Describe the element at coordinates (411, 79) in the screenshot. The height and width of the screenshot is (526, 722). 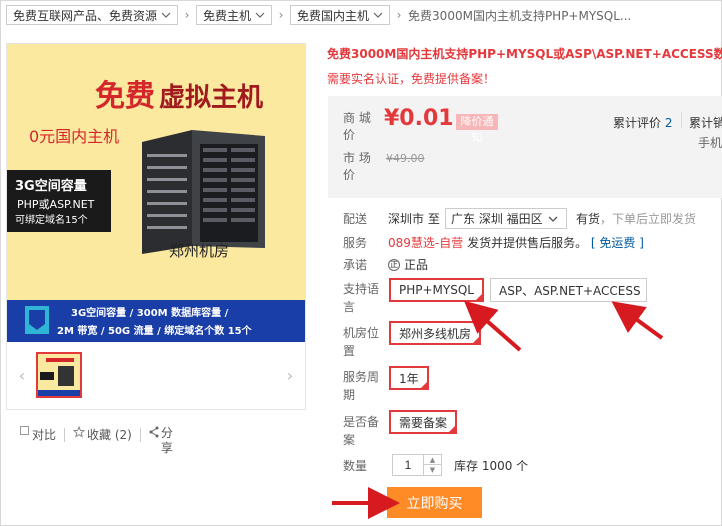
I see `product-notice: 需要实名认证，免费提供备案！` at that location.